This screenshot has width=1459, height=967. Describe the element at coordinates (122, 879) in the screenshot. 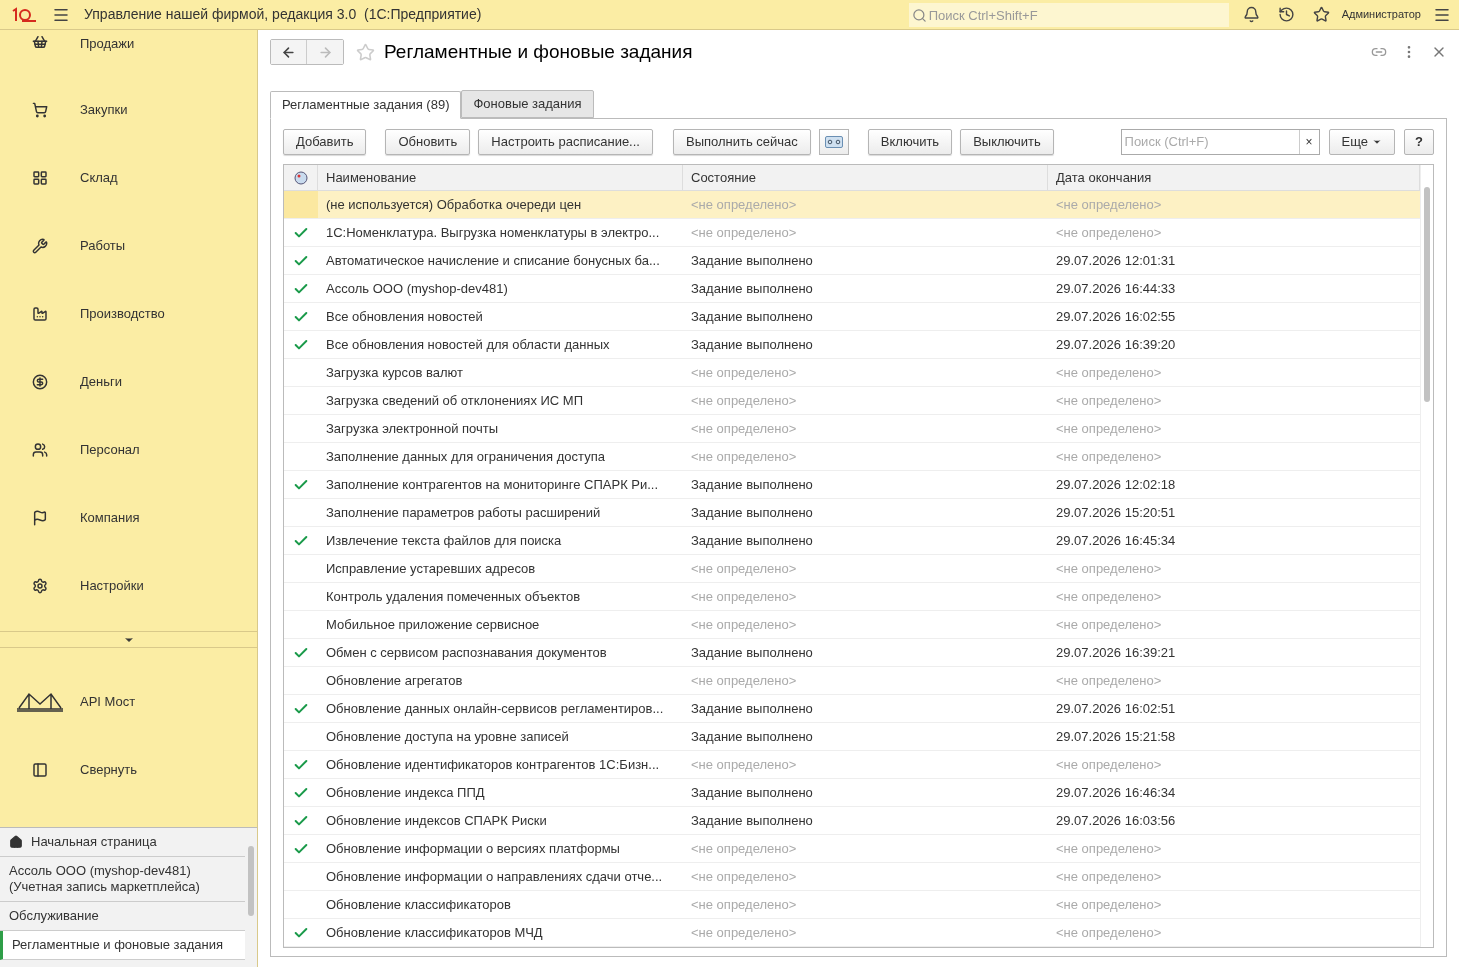

I see `open-window-item: Ассоль ООО (myshop-dev481) (Учетная запись маркетплейса)` at that location.